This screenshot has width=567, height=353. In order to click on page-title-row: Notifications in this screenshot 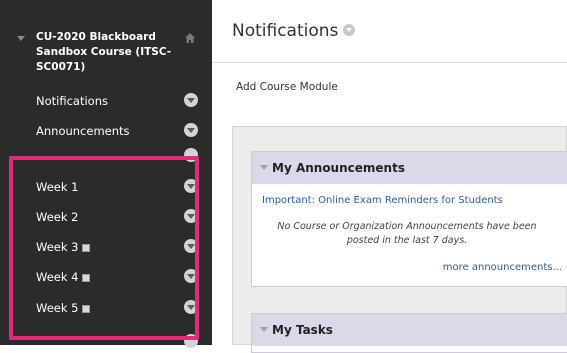, I will do `click(294, 32)`.